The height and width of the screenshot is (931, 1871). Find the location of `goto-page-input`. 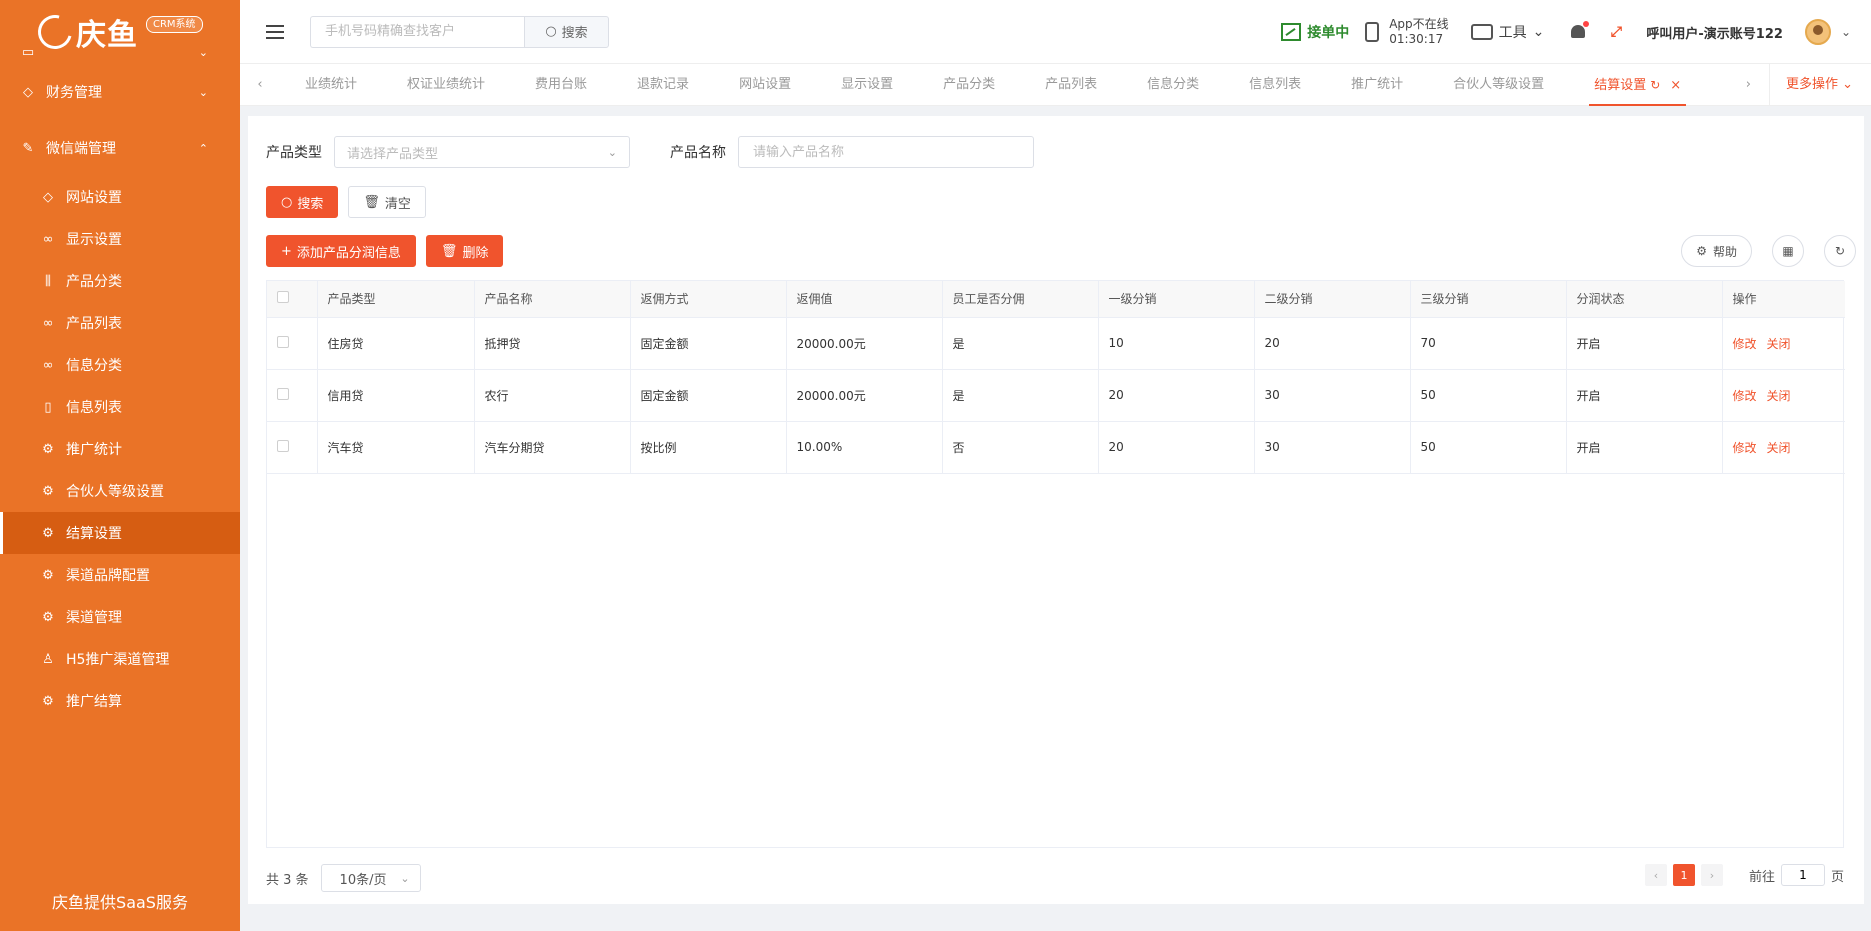

goto-page-input is located at coordinates (1802, 875).